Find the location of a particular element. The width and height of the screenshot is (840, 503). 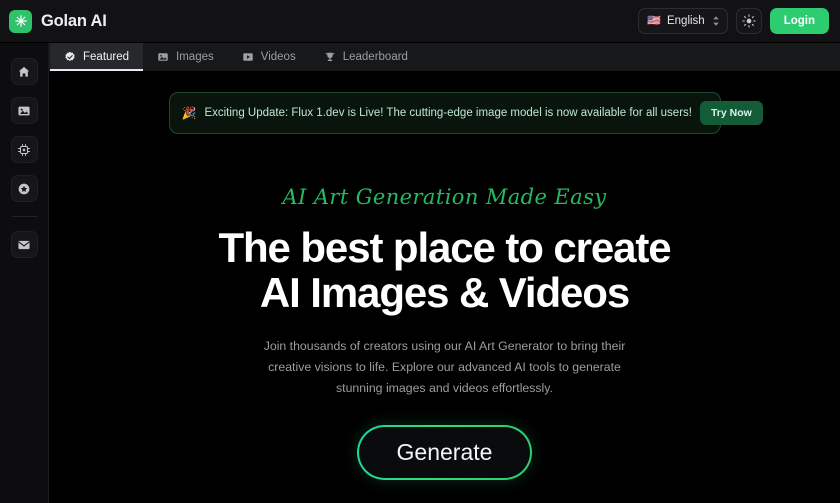

tab-featured: Featured is located at coordinates (97, 57).